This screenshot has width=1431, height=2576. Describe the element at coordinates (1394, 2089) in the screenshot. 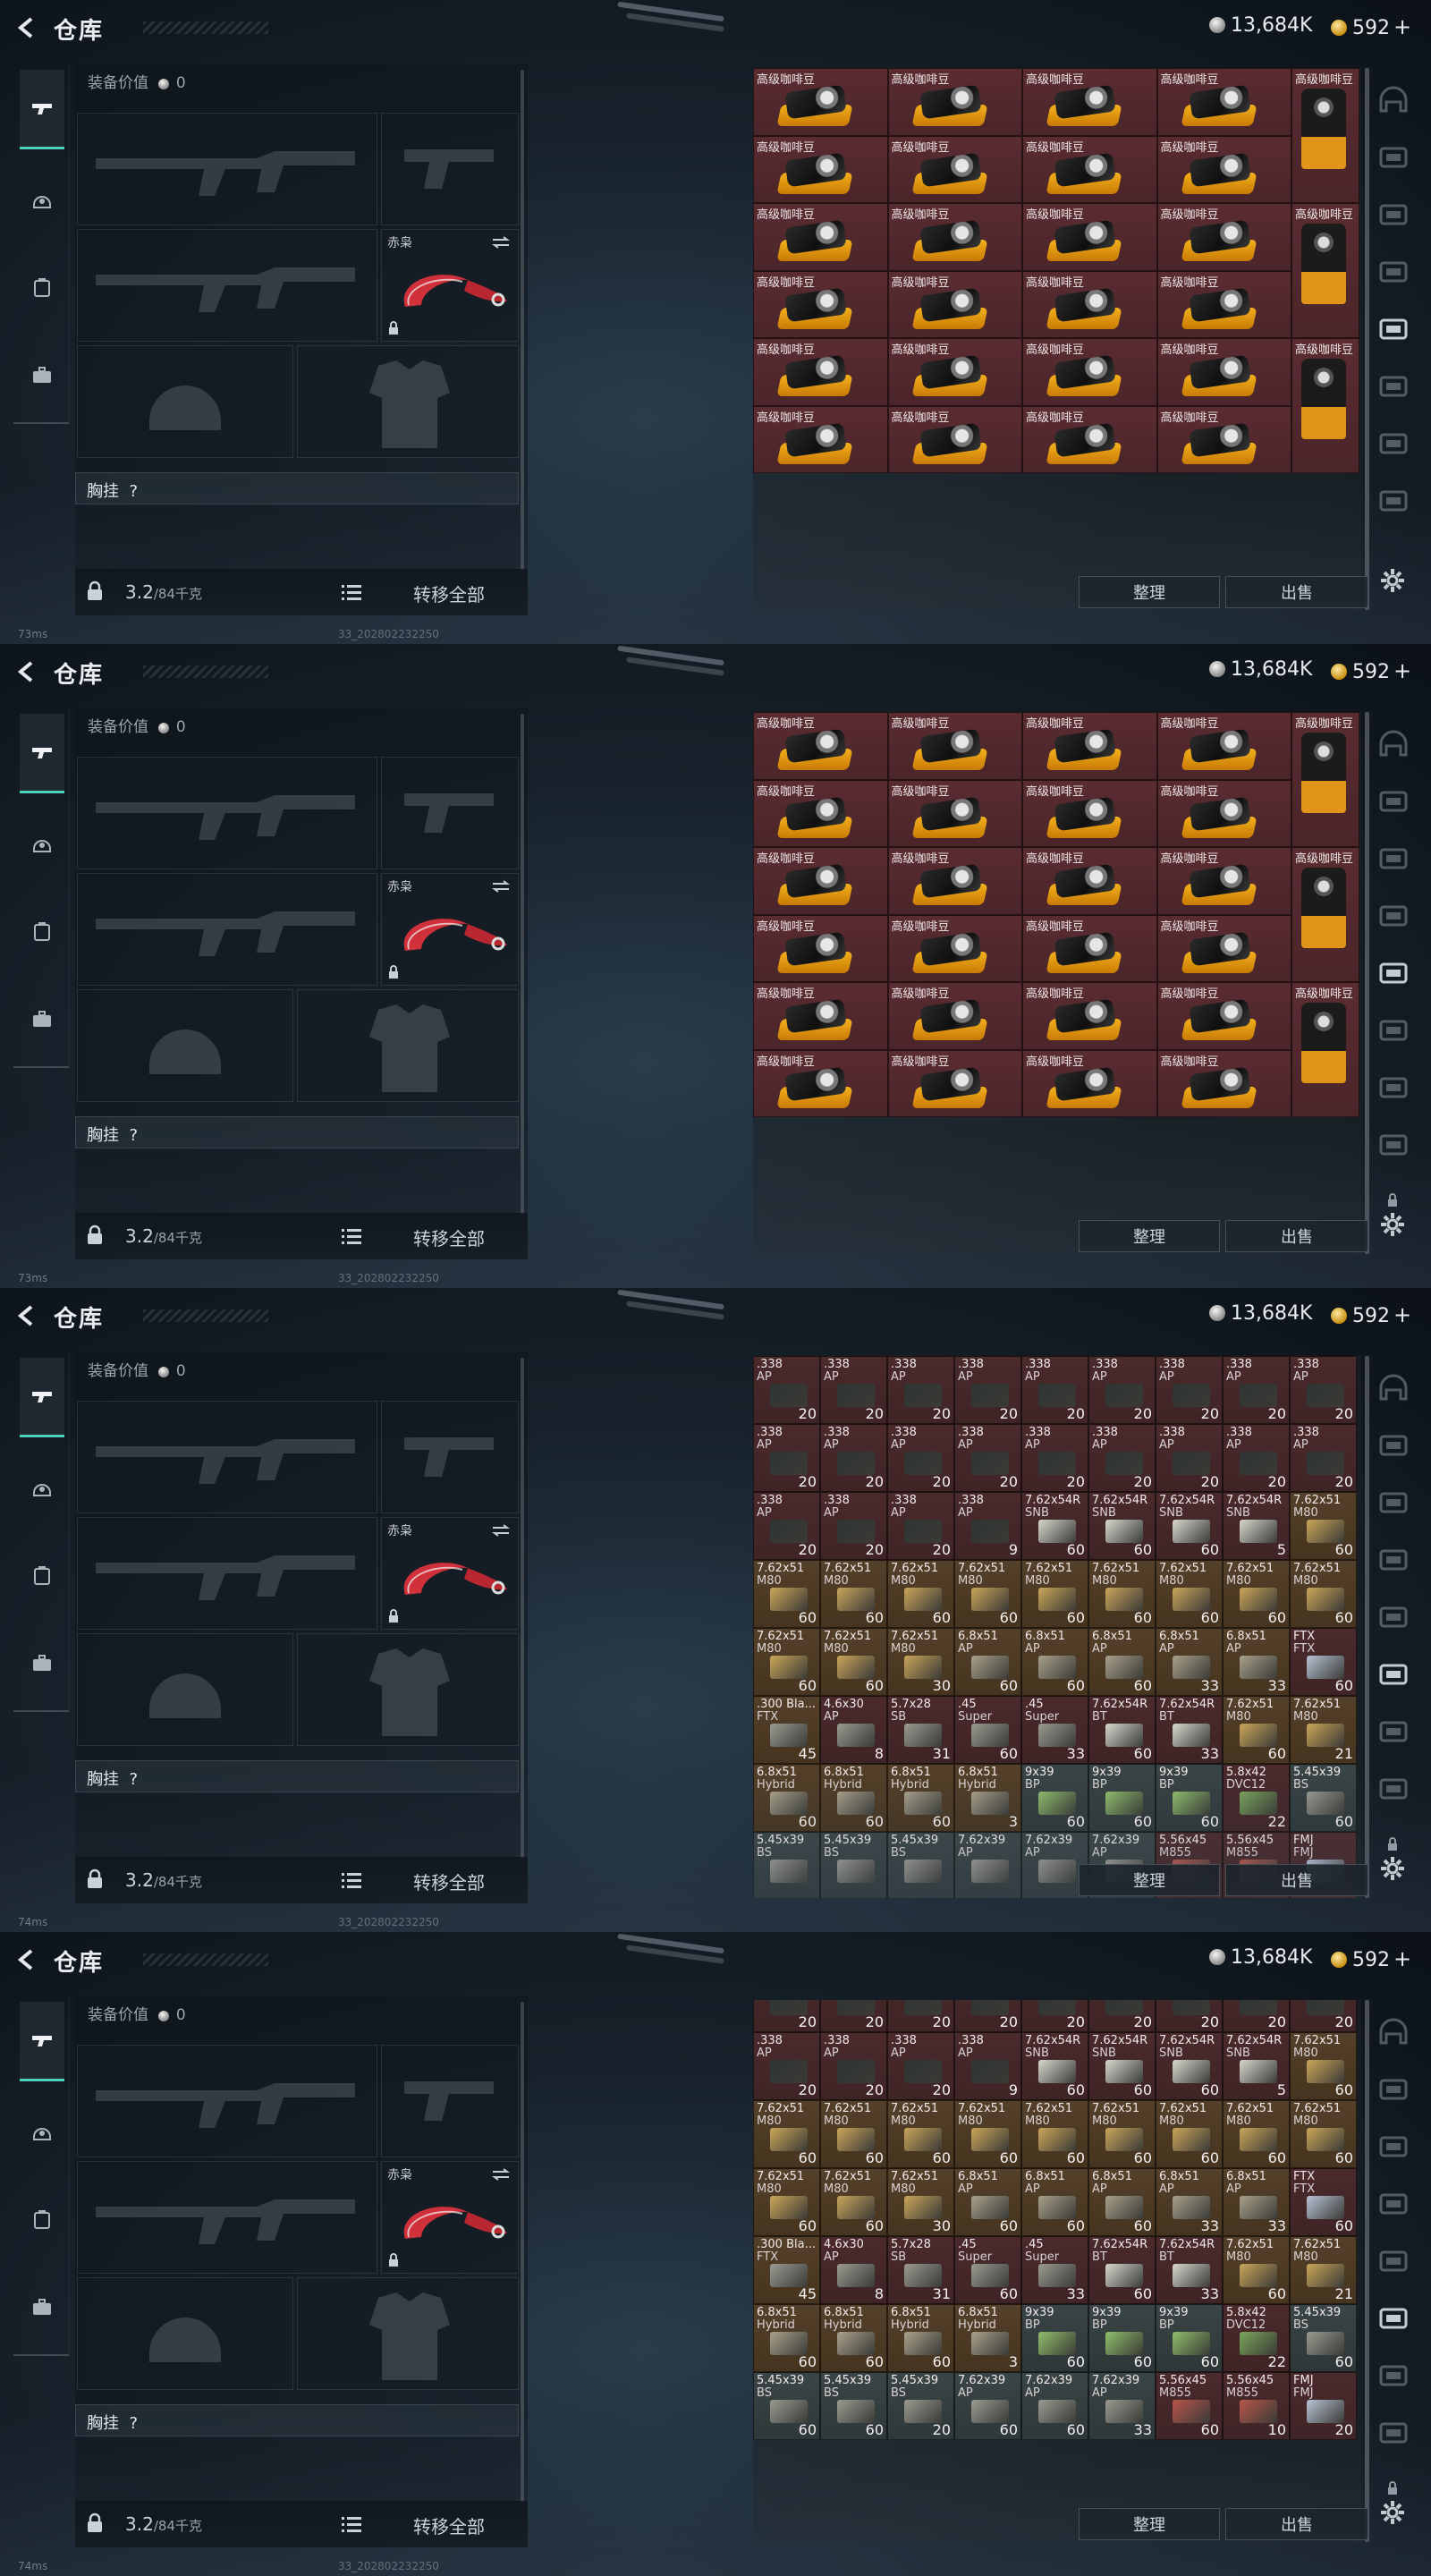

I see `storage-tab-1-icon` at that location.